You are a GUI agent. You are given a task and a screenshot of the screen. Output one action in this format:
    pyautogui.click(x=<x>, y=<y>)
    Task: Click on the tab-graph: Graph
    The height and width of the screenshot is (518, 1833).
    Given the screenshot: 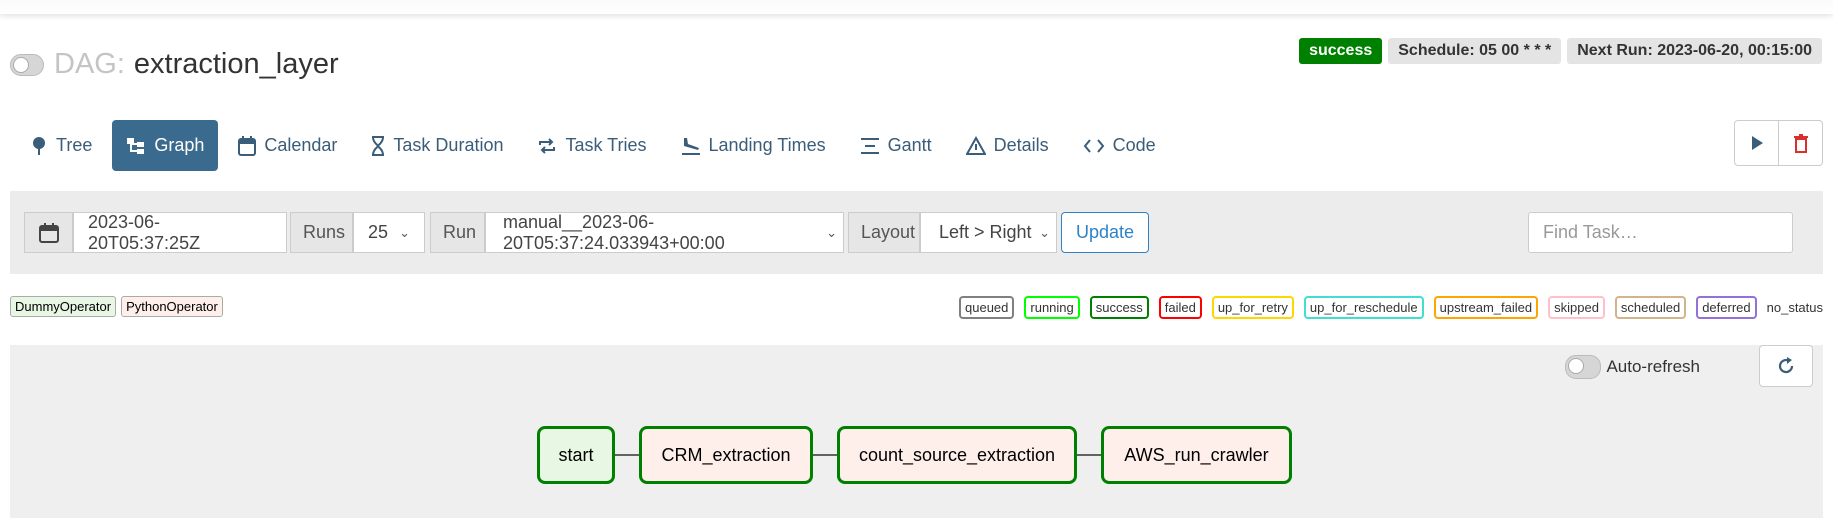 What is the action you would take?
    pyautogui.click(x=165, y=145)
    